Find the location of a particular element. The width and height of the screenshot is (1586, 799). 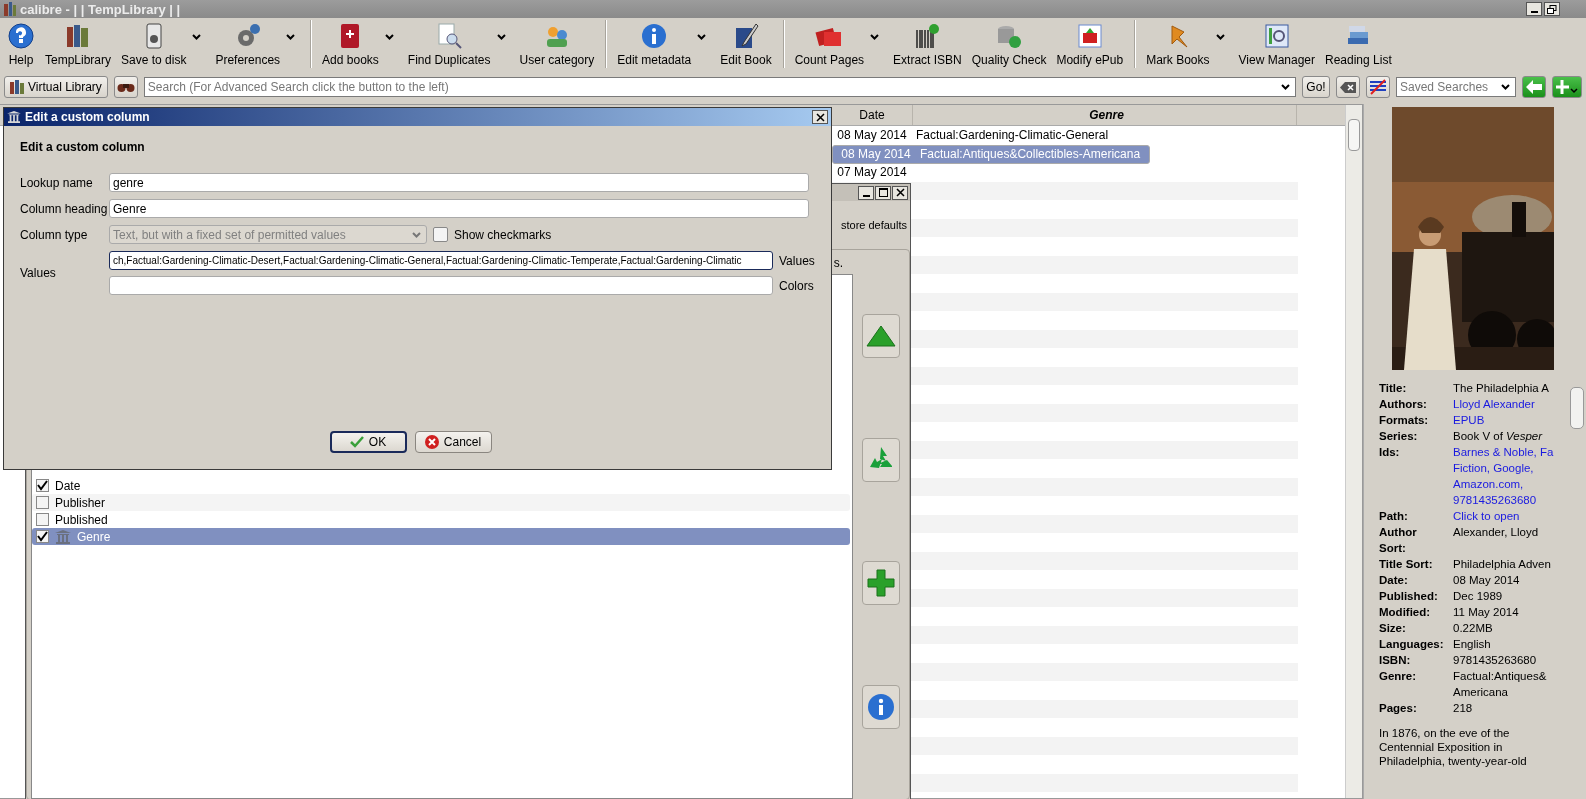

field-label: Column heading is located at coordinates (64, 208).